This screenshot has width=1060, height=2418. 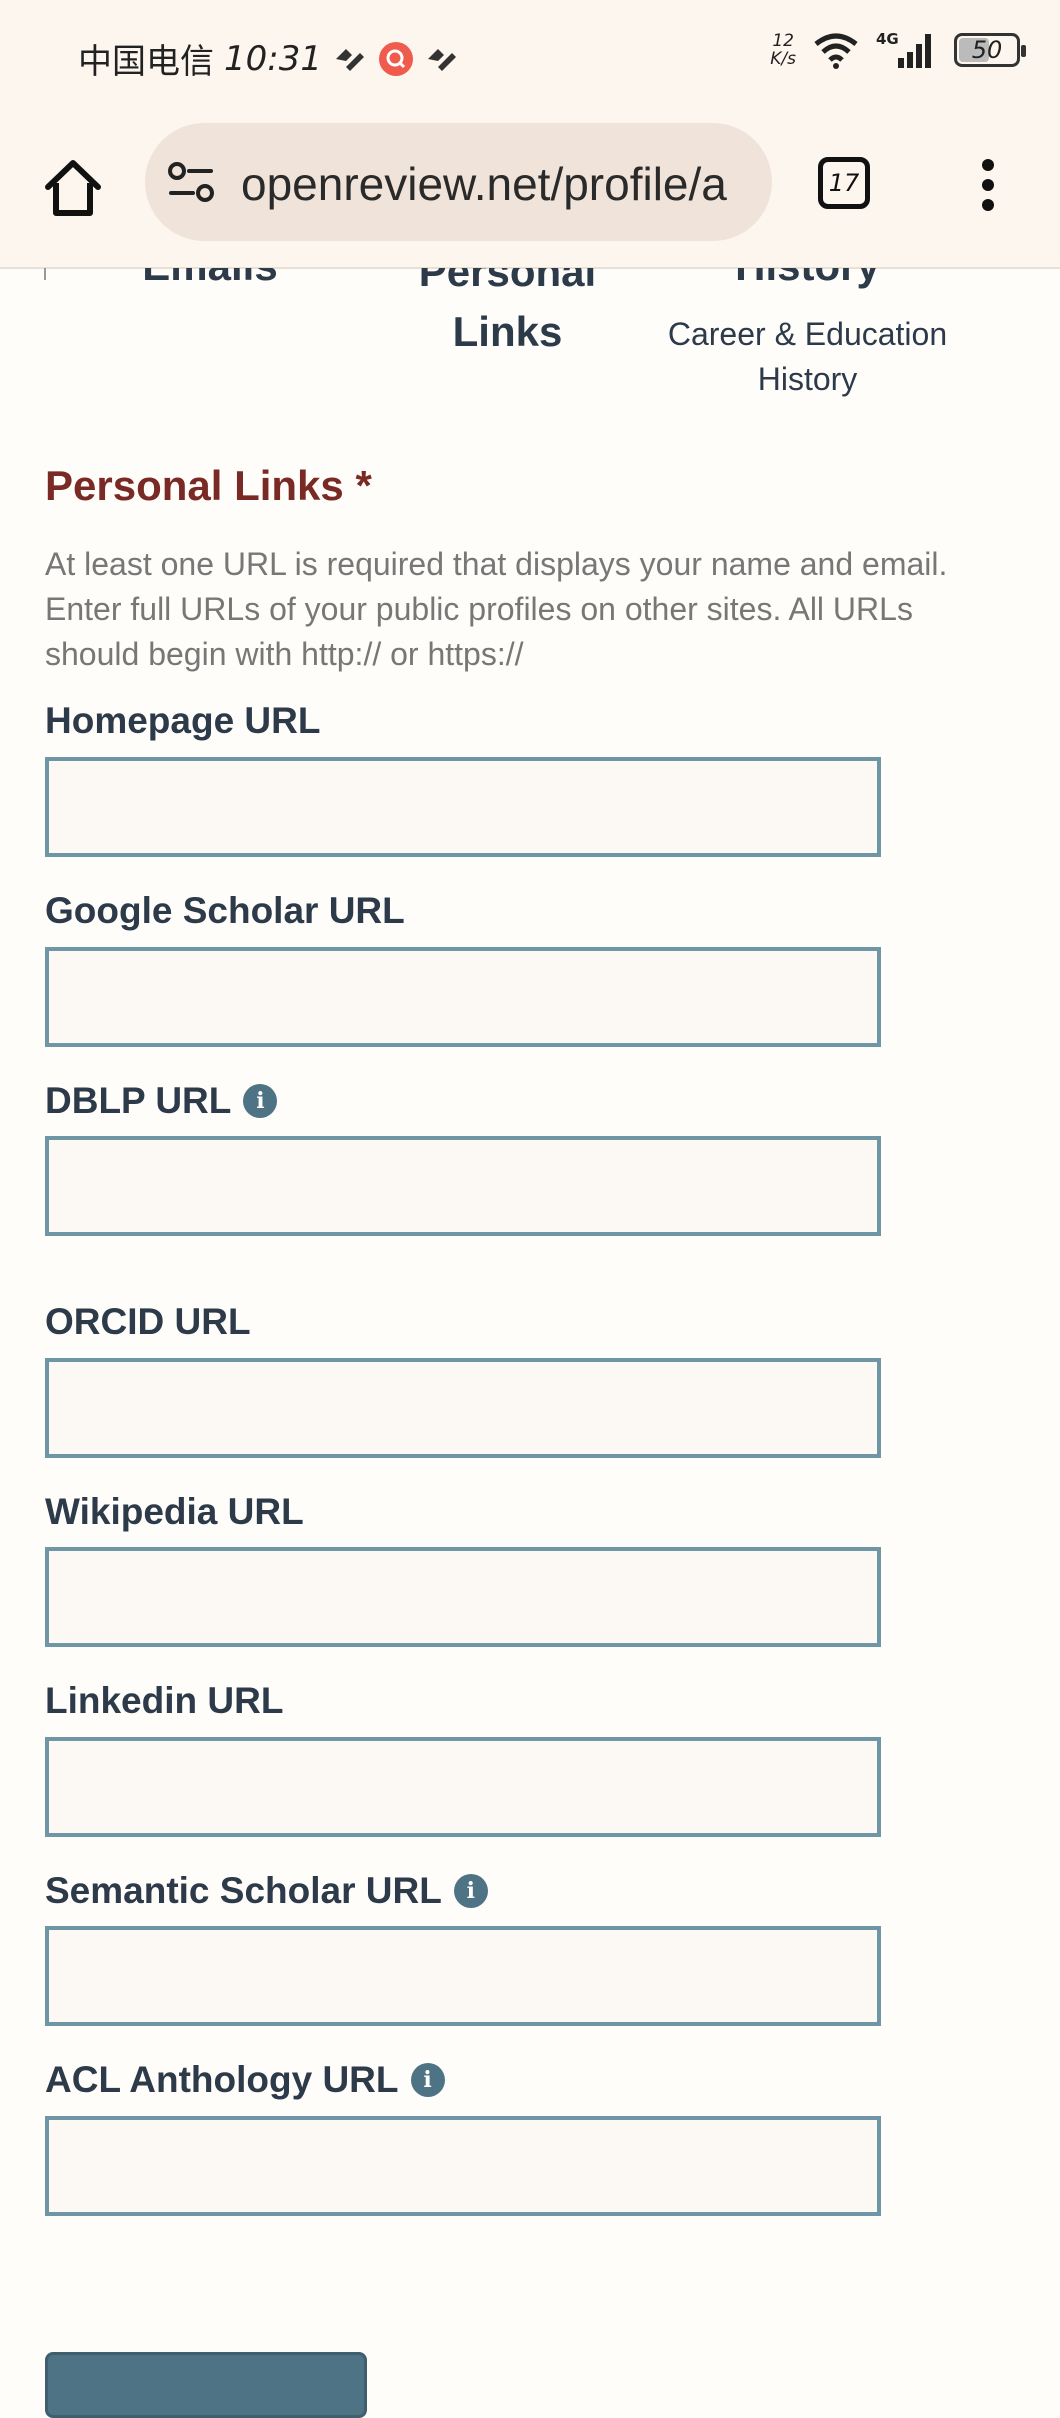 I want to click on linkedin-url-label: Linkedin URL, so click(x=164, y=1701).